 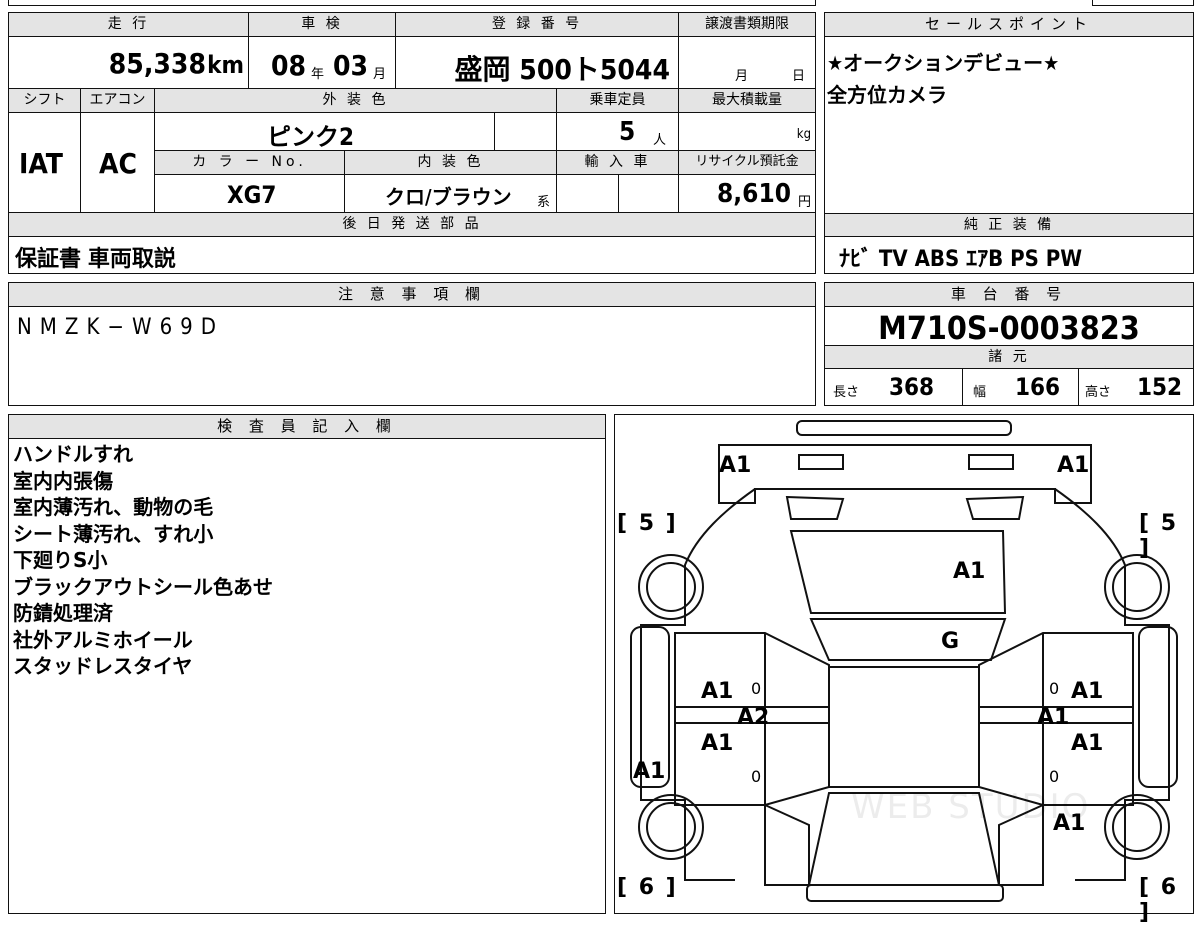 I want to click on mark-front-right: A1, so click(x=1073, y=465).